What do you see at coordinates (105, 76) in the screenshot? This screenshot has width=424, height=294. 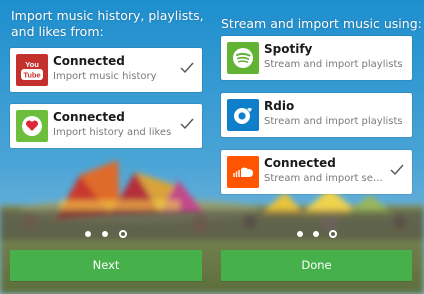 I see `card-subtitle: Import music history` at bounding box center [105, 76].